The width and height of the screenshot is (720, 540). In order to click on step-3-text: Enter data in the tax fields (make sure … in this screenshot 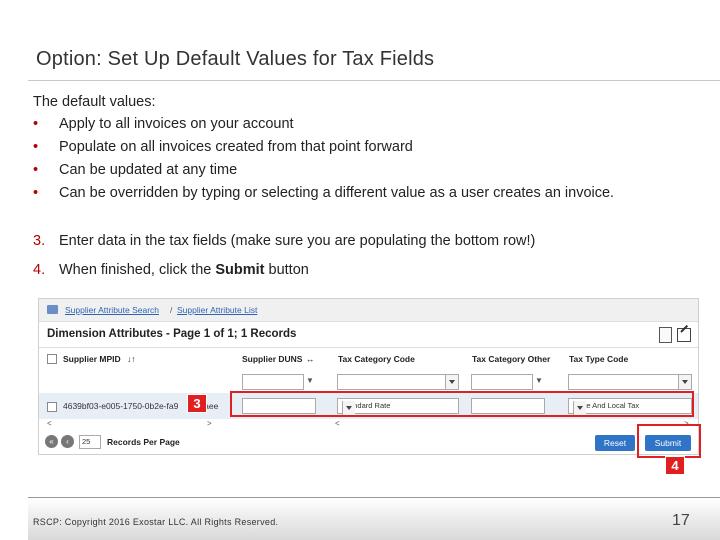, I will do `click(297, 241)`.